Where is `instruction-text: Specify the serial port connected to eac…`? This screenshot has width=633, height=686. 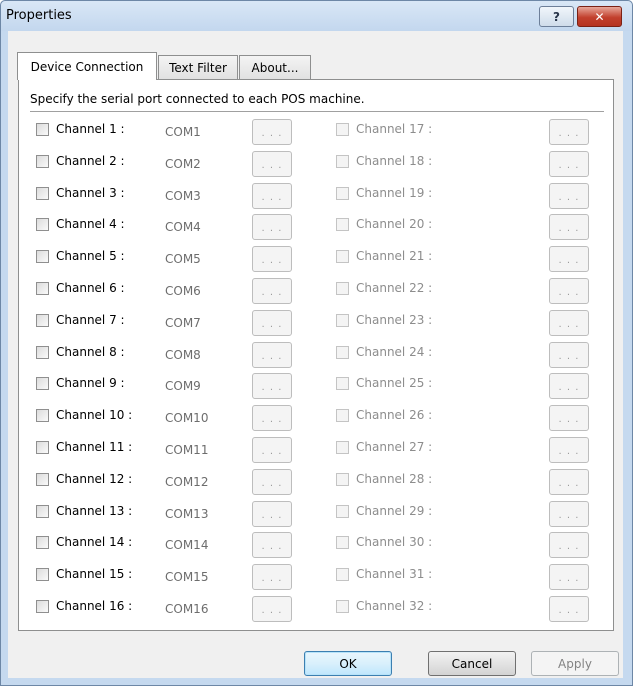
instruction-text: Specify the serial port connected to eac… is located at coordinates (197, 99).